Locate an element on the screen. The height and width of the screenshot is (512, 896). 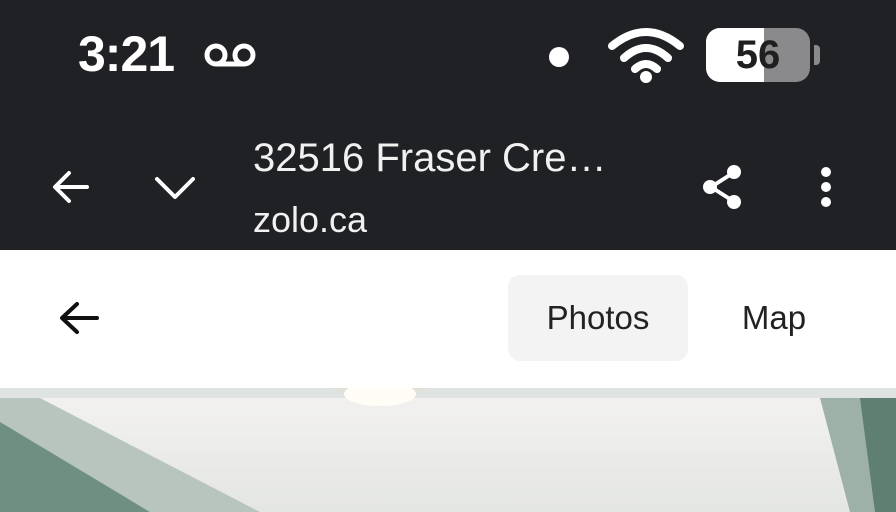
chevron-down-icon is located at coordinates (175, 188).